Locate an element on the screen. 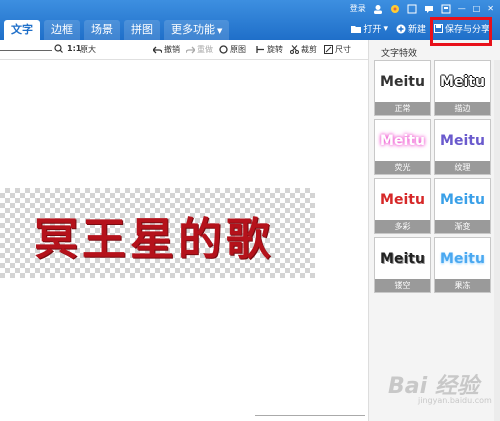 The width and height of the screenshot is (500, 421). highlight-box is located at coordinates (461, 31).